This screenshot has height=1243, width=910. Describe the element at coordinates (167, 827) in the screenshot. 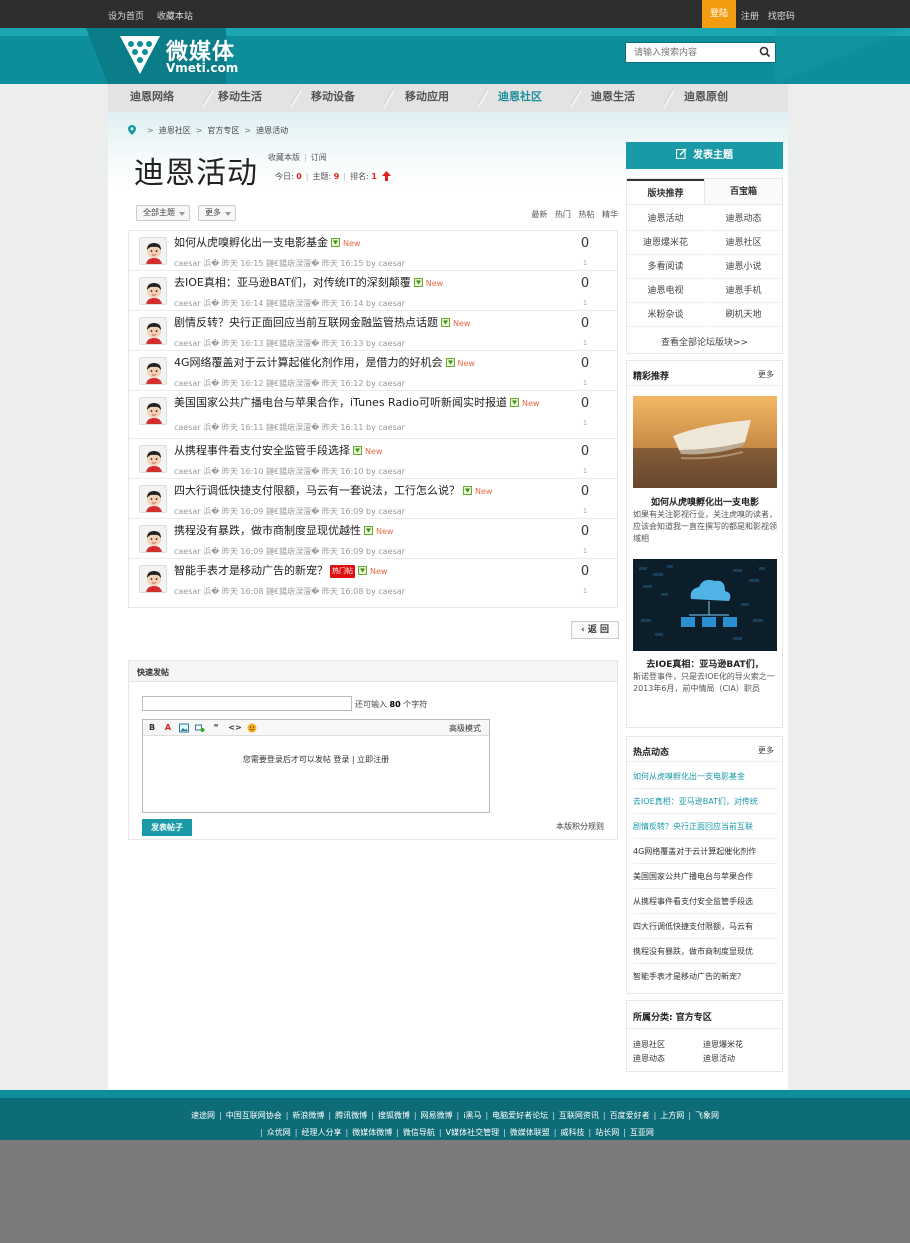

I see `submit-post-button: 发表帖子` at that location.